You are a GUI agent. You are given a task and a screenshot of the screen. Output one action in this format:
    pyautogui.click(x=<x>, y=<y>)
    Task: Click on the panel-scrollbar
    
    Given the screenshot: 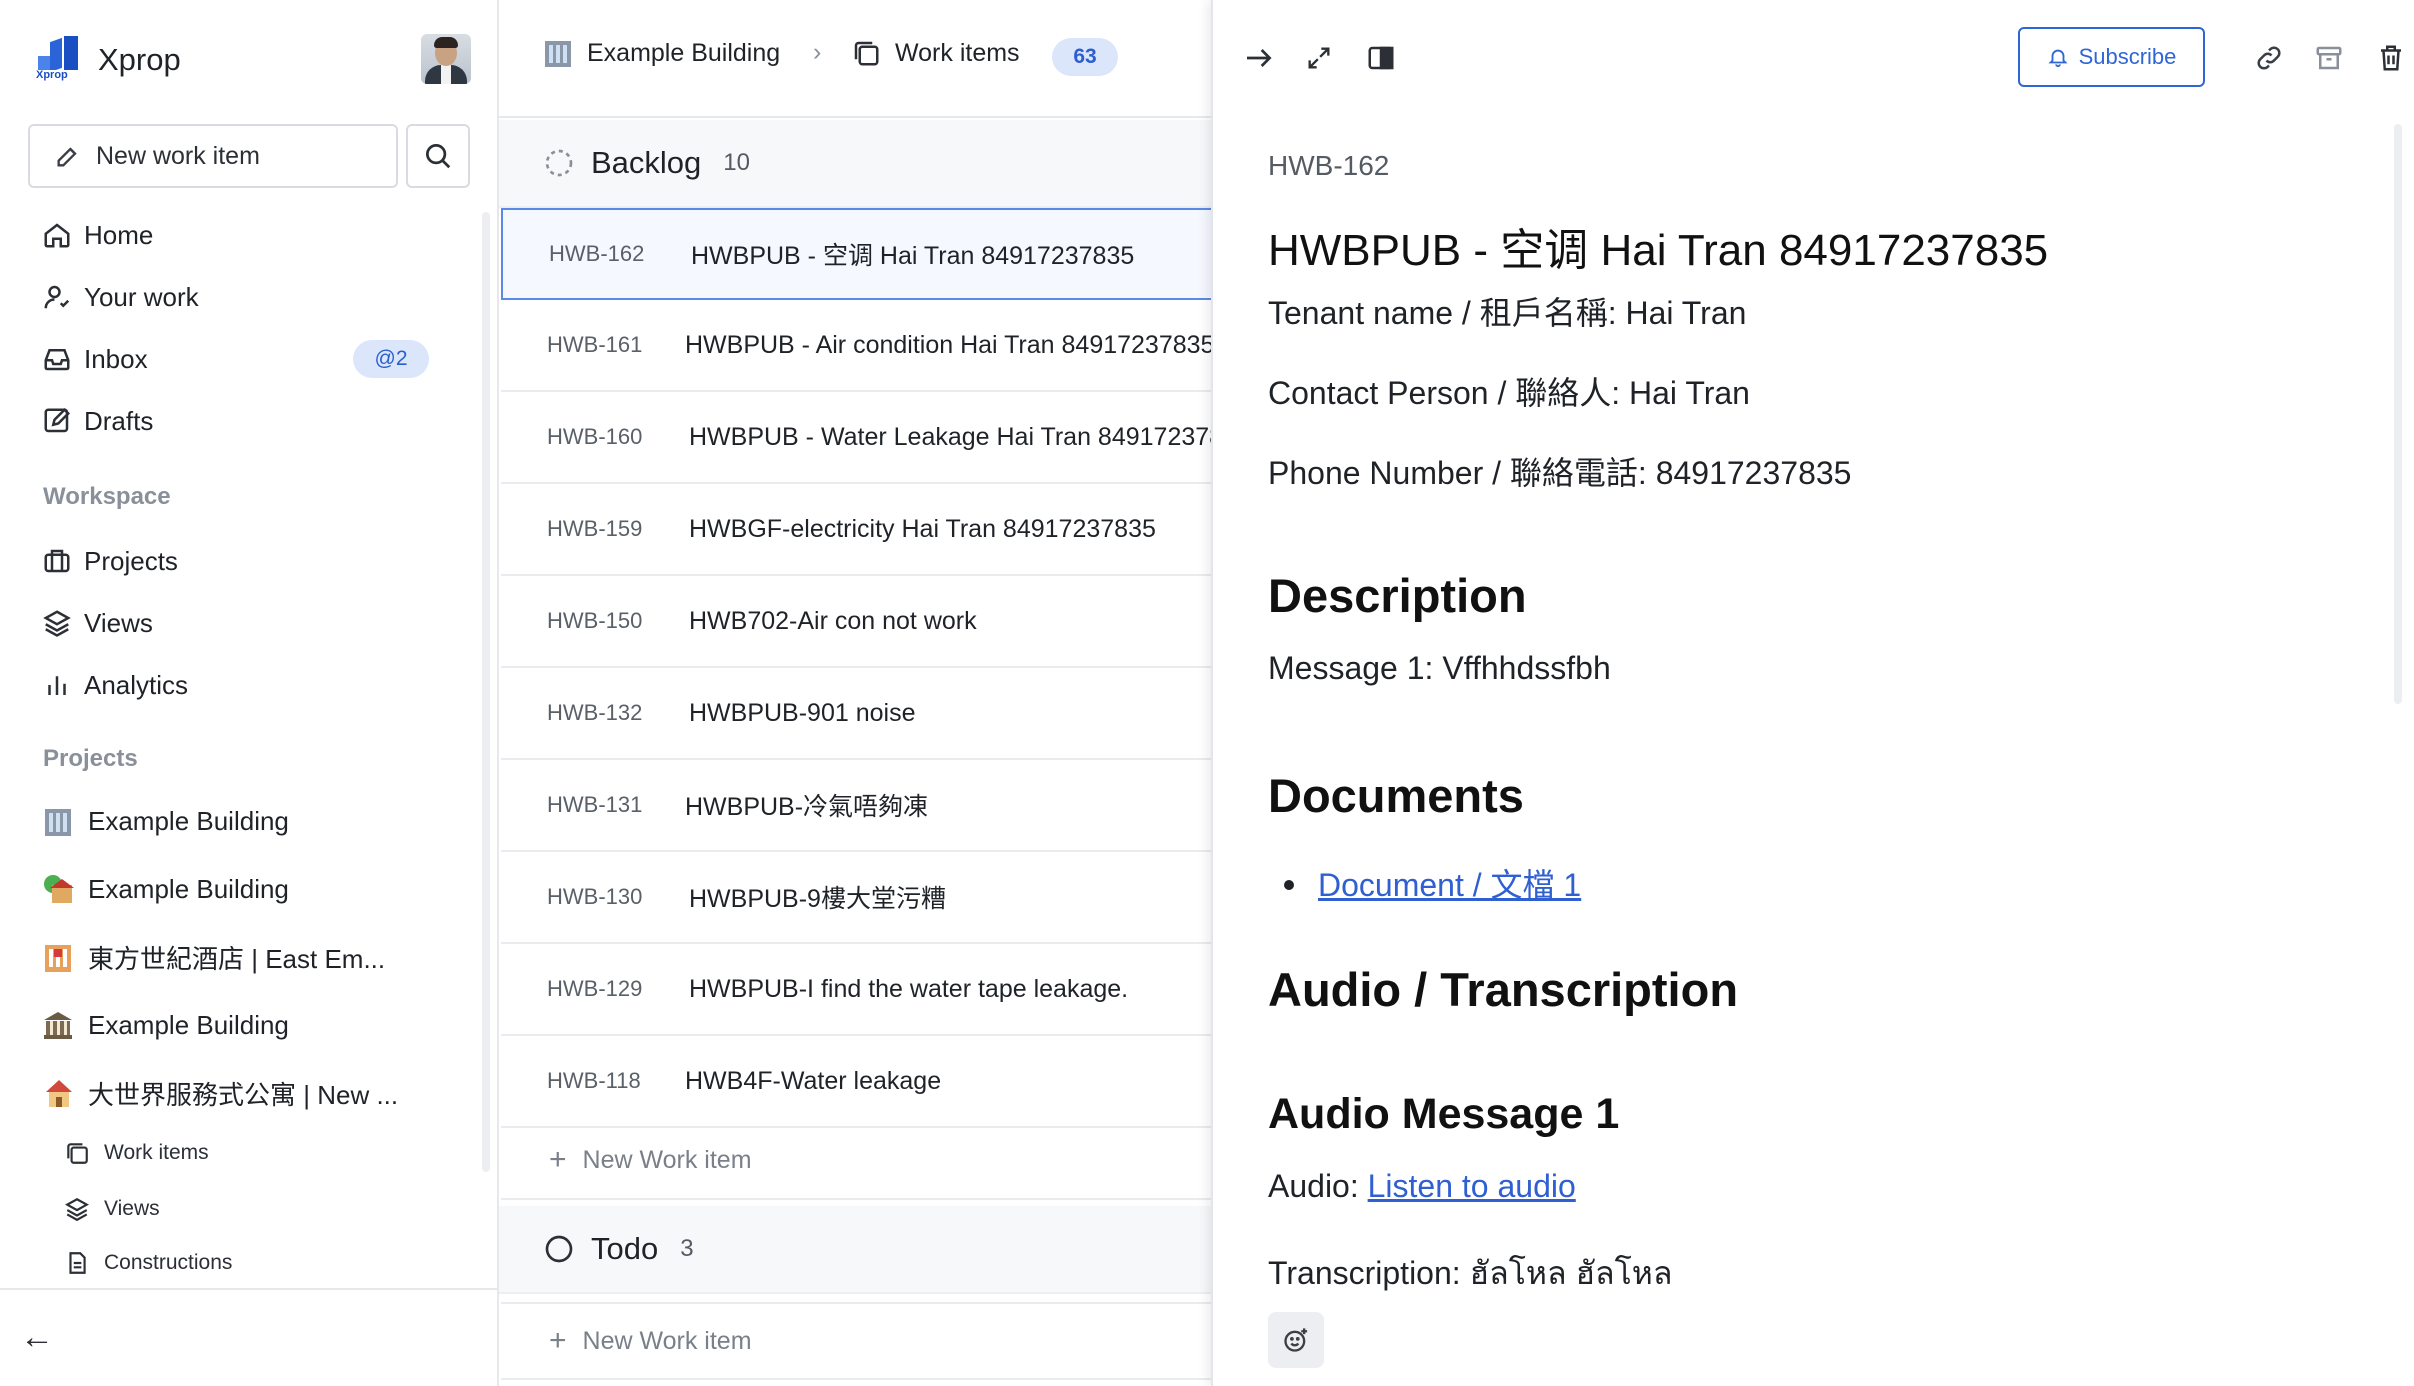 What is the action you would take?
    pyautogui.click(x=2398, y=414)
    